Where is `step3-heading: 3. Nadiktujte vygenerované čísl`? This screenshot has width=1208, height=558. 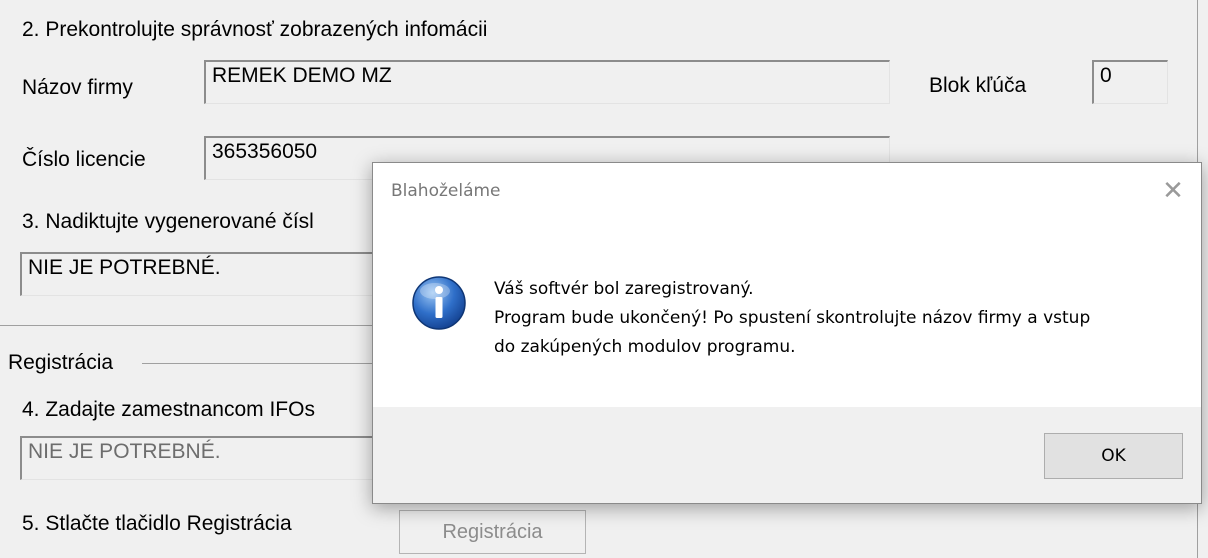
step3-heading: 3. Nadiktujte vygenerované čísl is located at coordinates (168, 221).